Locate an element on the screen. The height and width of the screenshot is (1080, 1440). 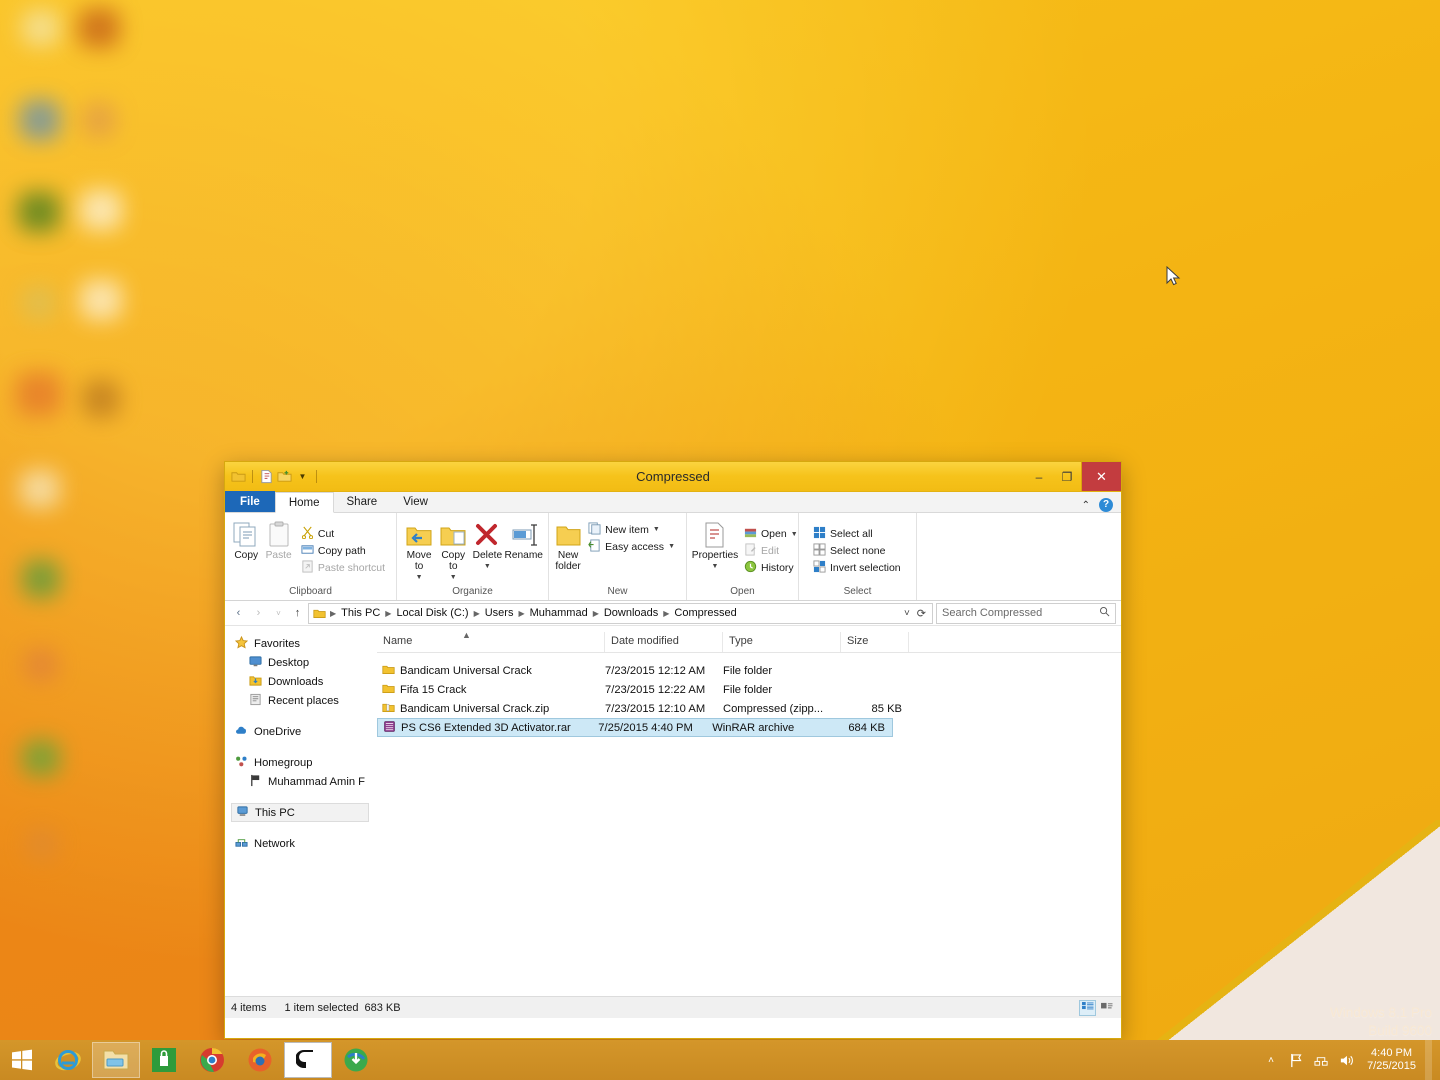
folder-icon is located at coordinates (238, 476).